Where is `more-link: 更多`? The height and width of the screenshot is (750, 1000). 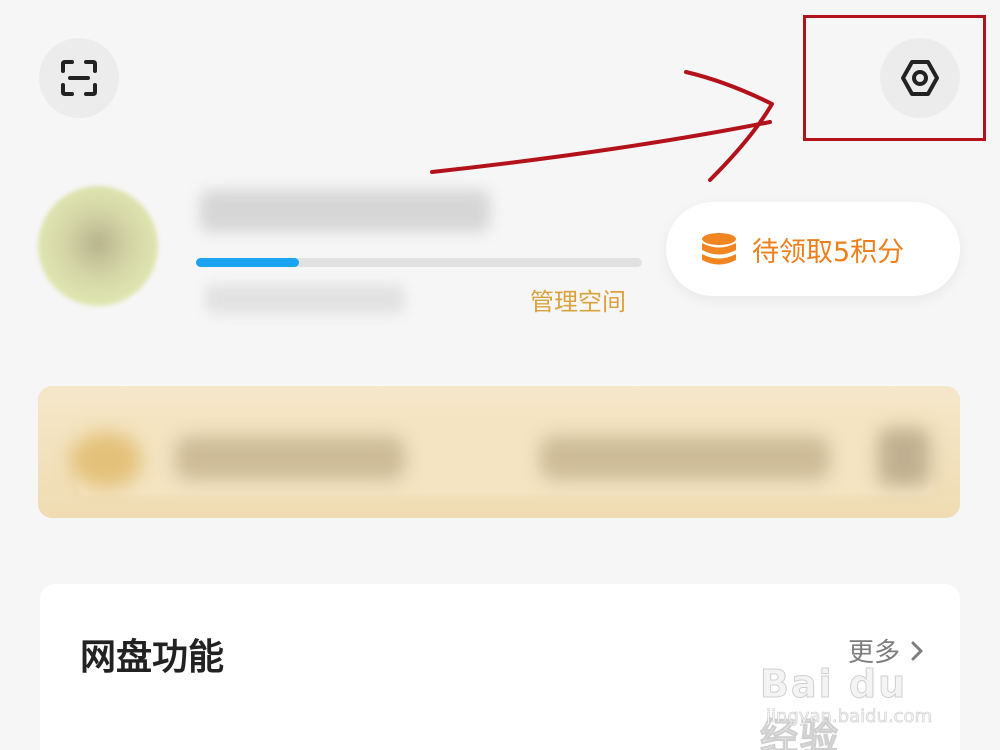 more-link: 更多 is located at coordinates (886, 650).